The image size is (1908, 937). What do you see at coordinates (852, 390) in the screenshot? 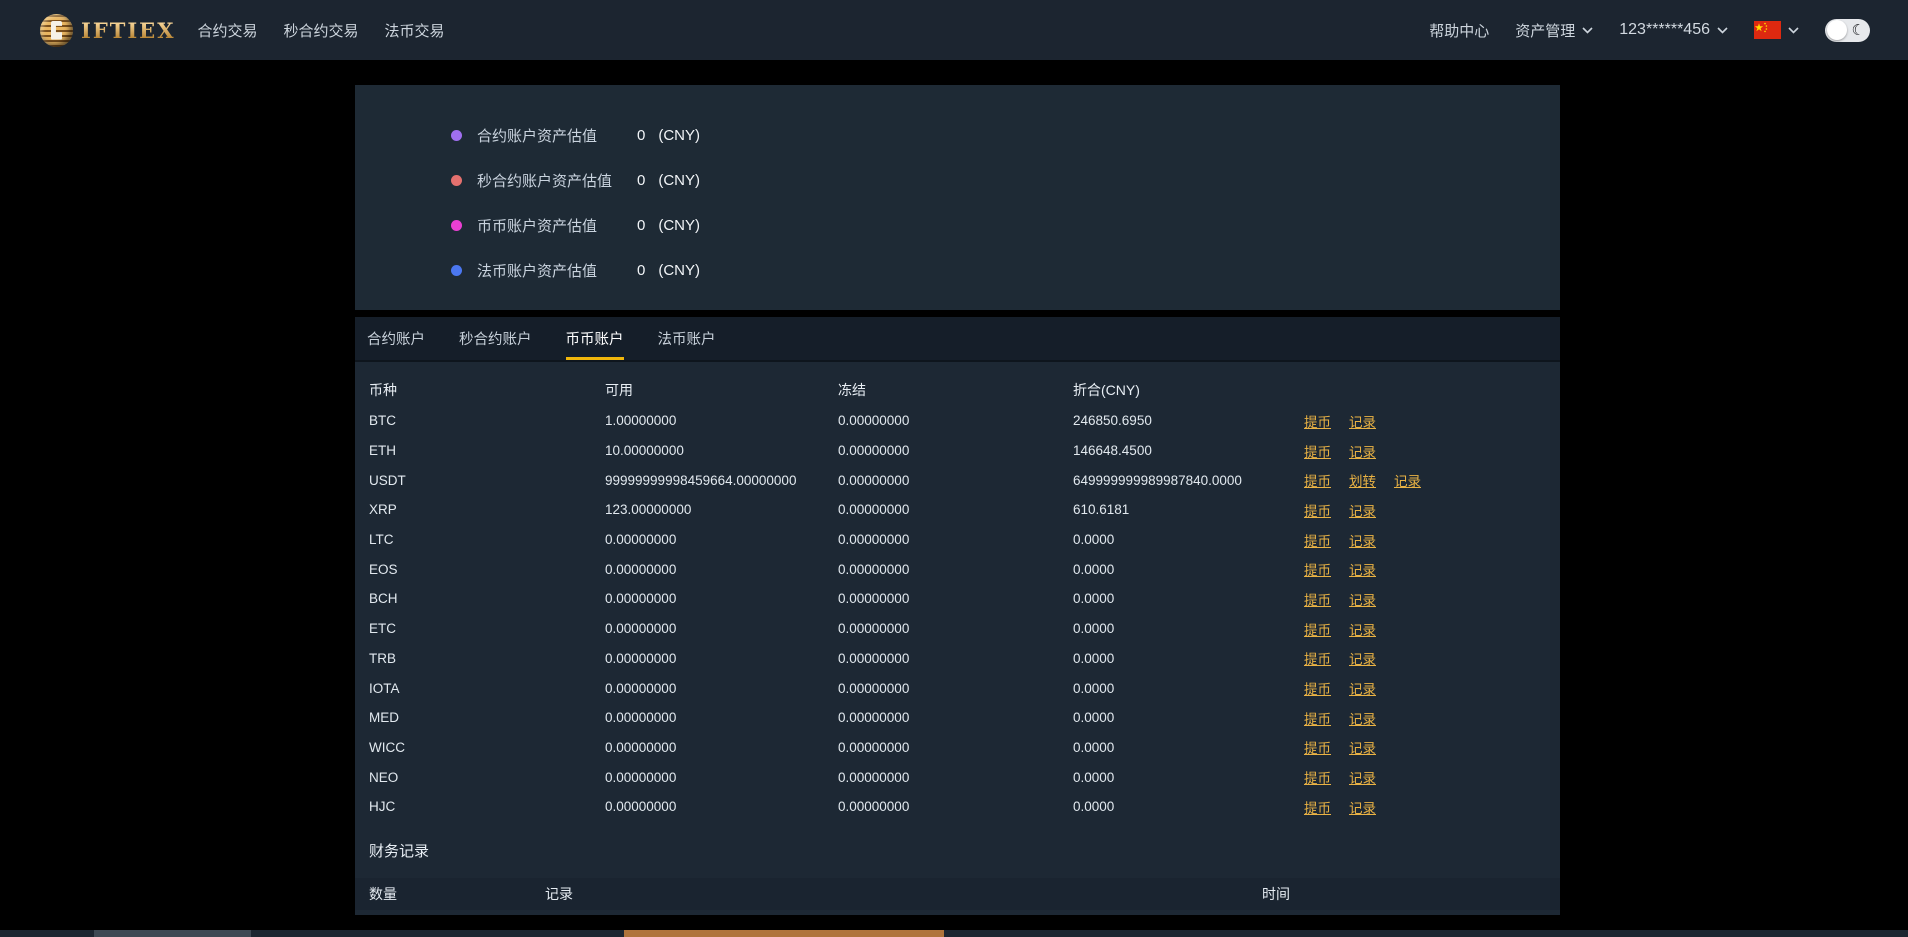
I see `header-frozen: 冻结` at bounding box center [852, 390].